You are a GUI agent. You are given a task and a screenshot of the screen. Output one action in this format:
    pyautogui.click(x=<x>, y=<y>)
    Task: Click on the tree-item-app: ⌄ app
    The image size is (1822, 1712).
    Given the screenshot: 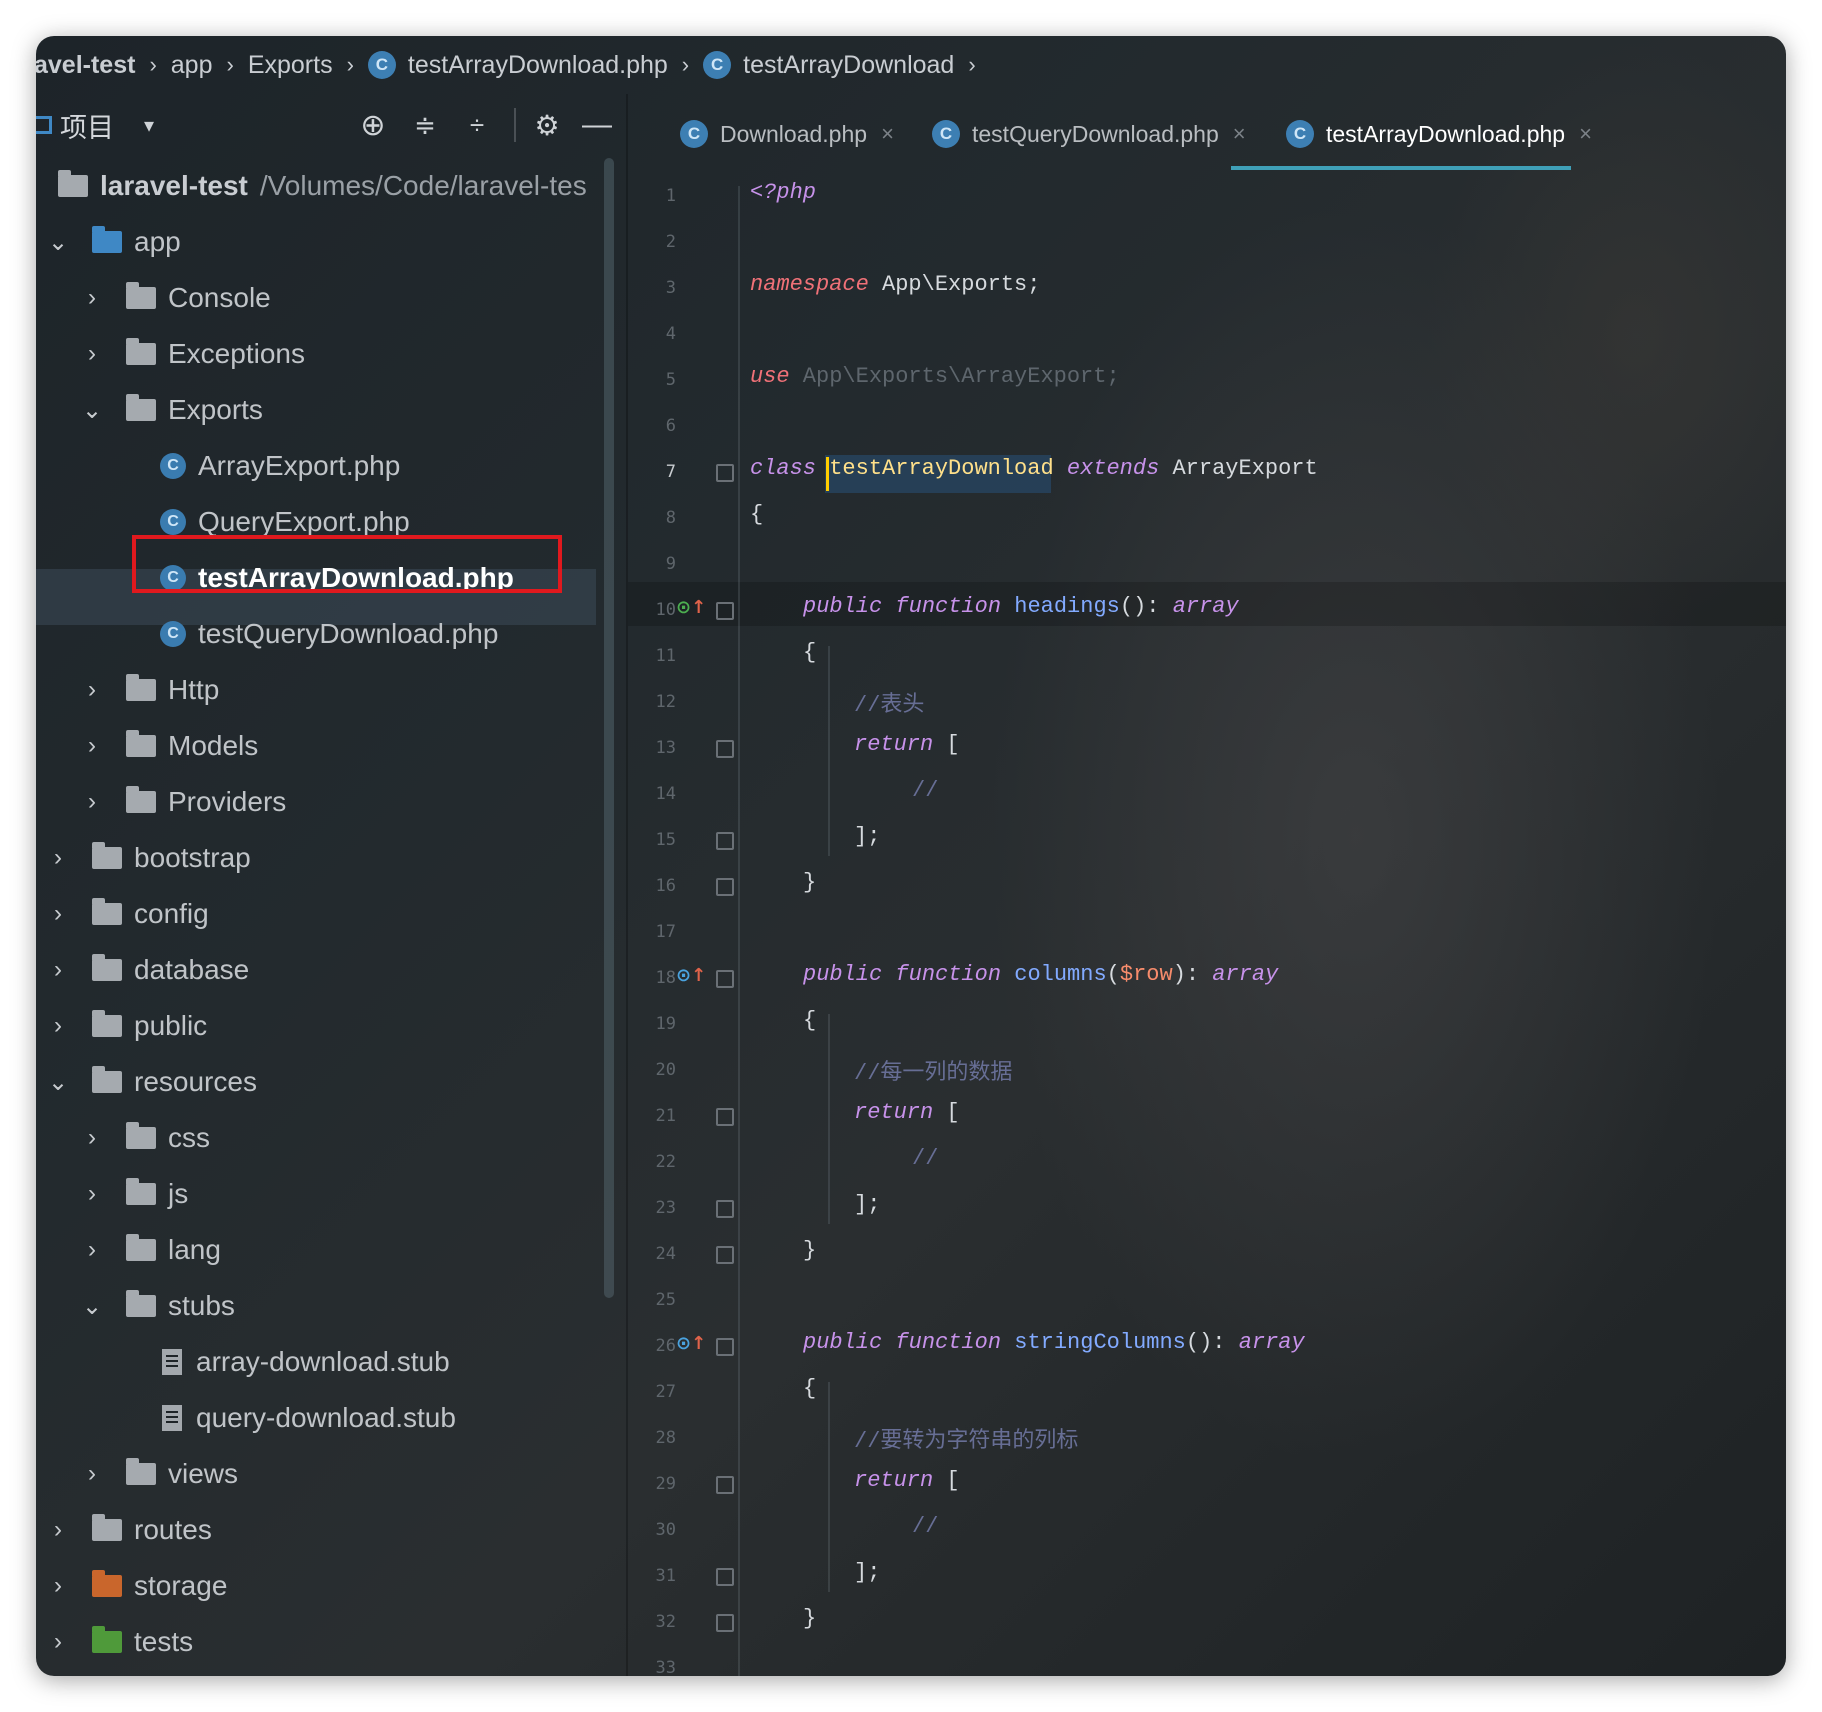 What is the action you would take?
    pyautogui.click(x=331, y=242)
    